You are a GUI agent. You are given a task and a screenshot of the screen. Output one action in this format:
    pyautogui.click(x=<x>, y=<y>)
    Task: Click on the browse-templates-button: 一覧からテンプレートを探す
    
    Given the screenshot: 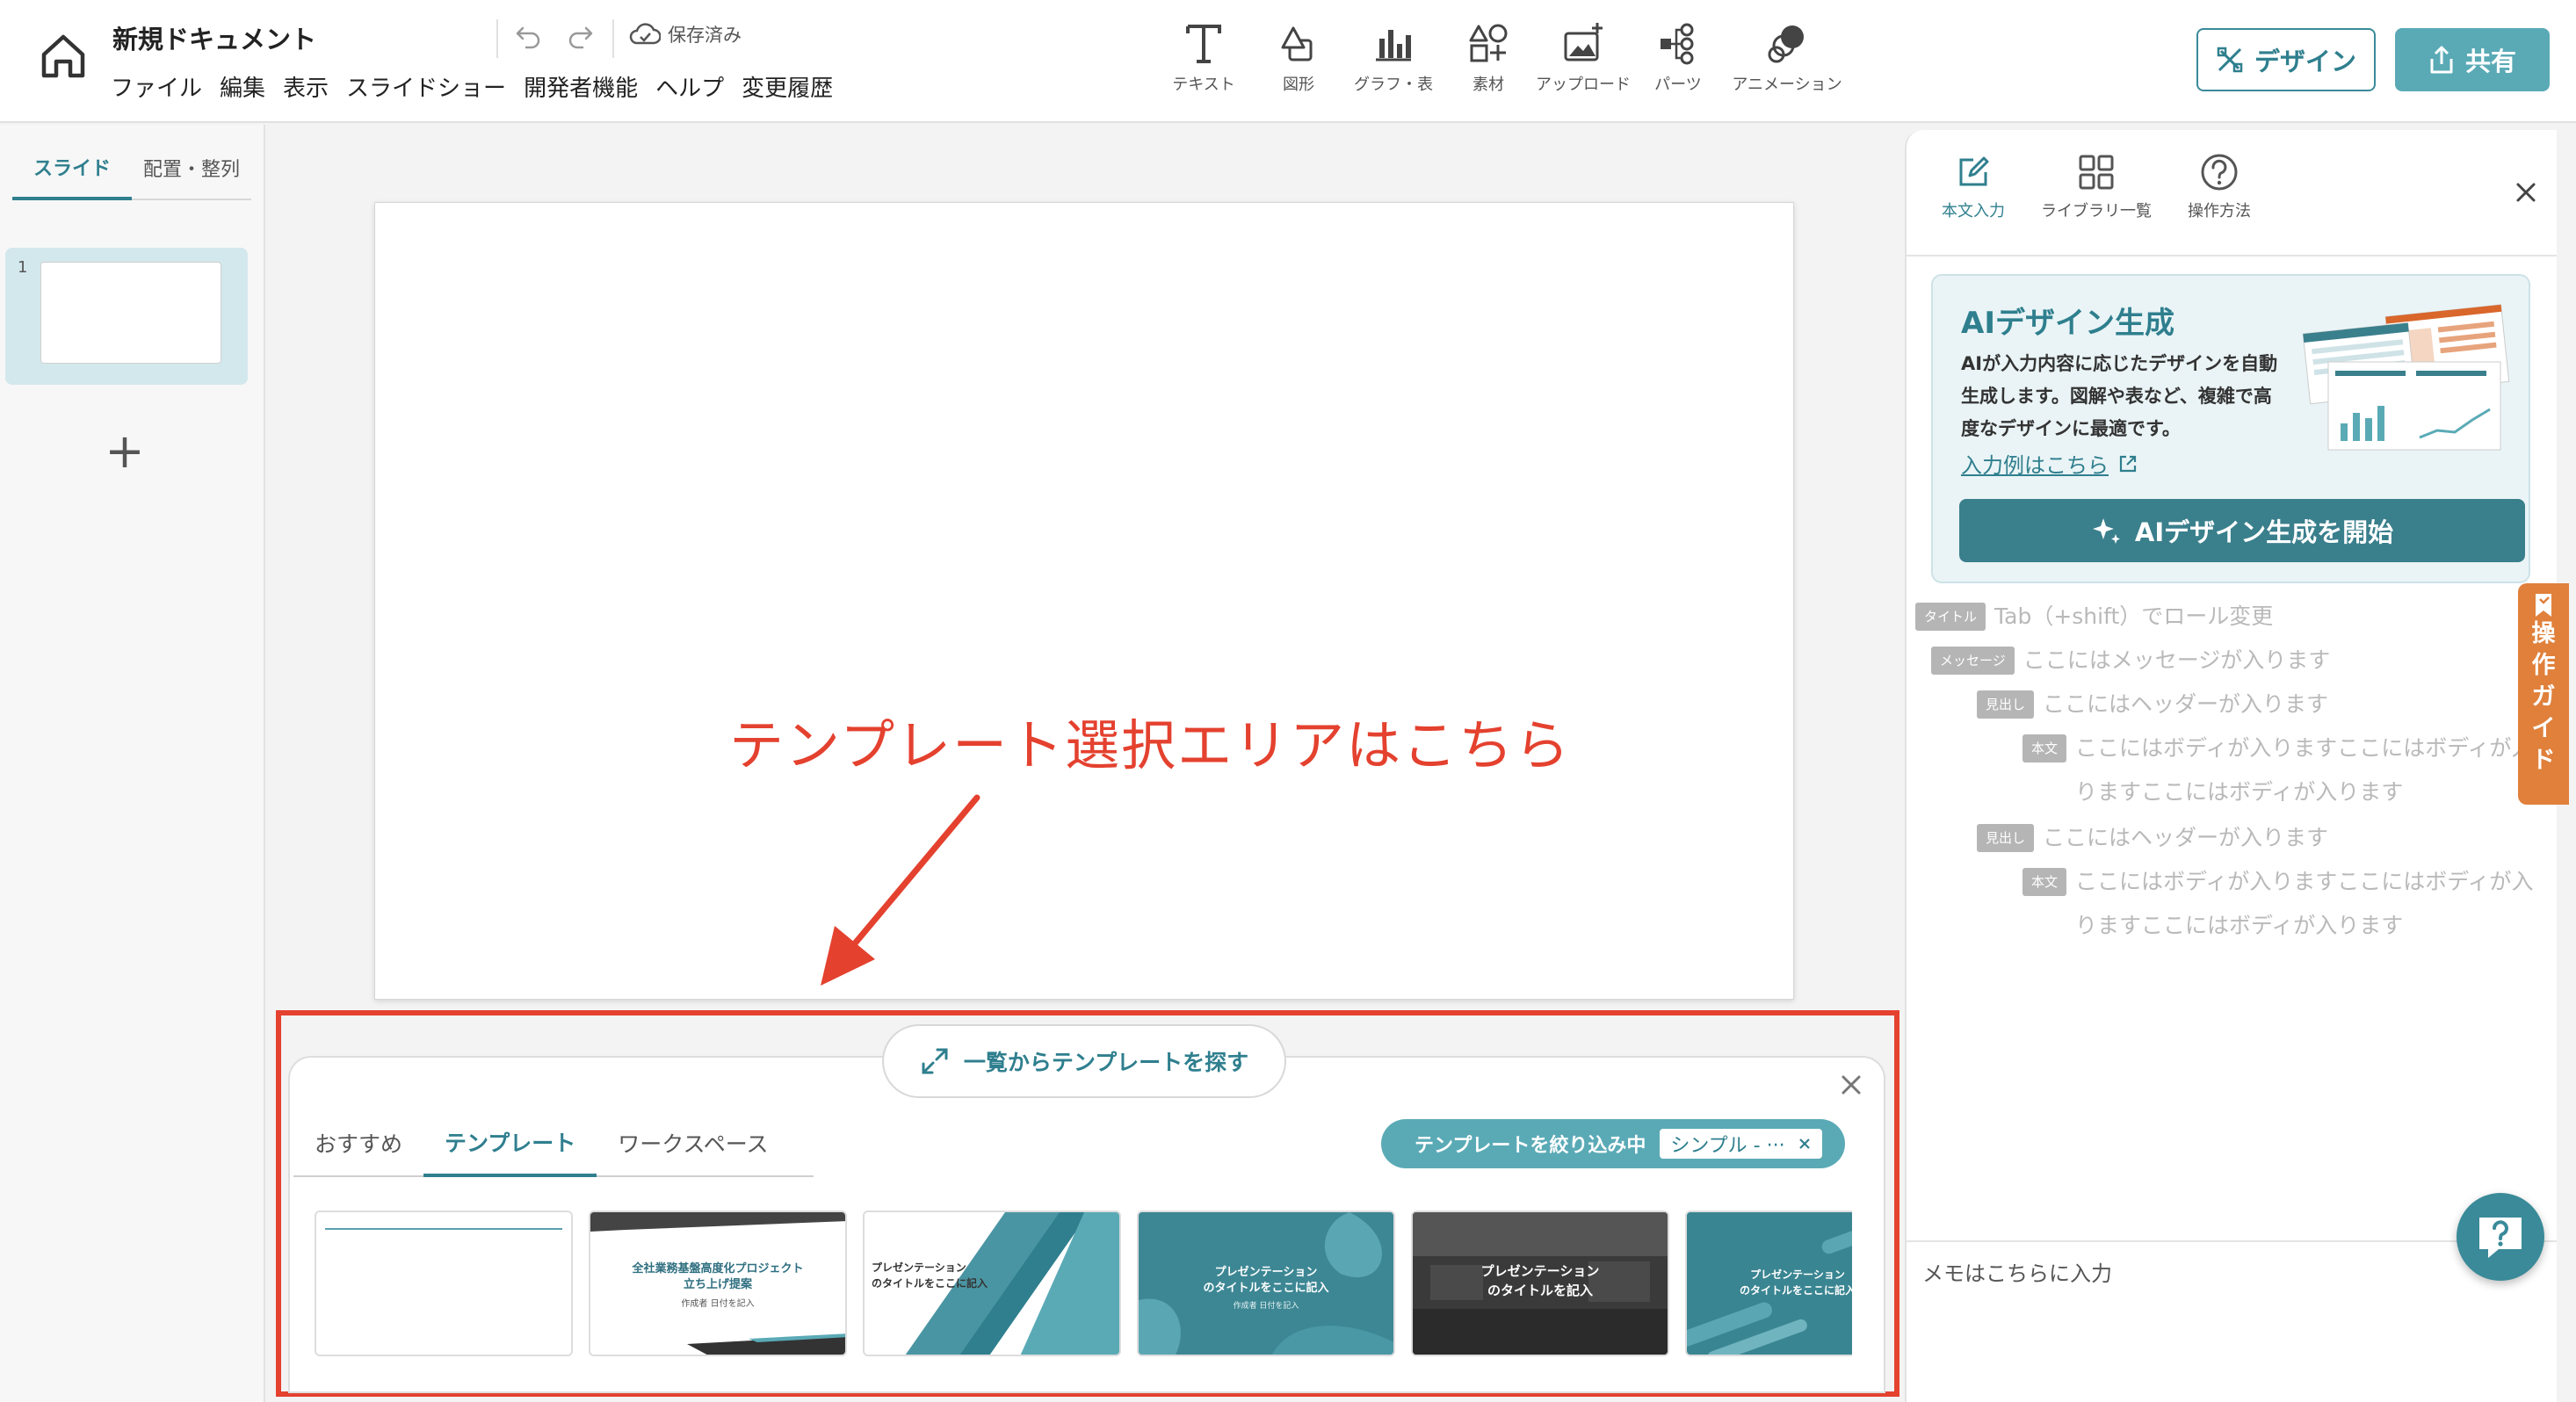 What is the action you would take?
    pyautogui.click(x=1084, y=1061)
    